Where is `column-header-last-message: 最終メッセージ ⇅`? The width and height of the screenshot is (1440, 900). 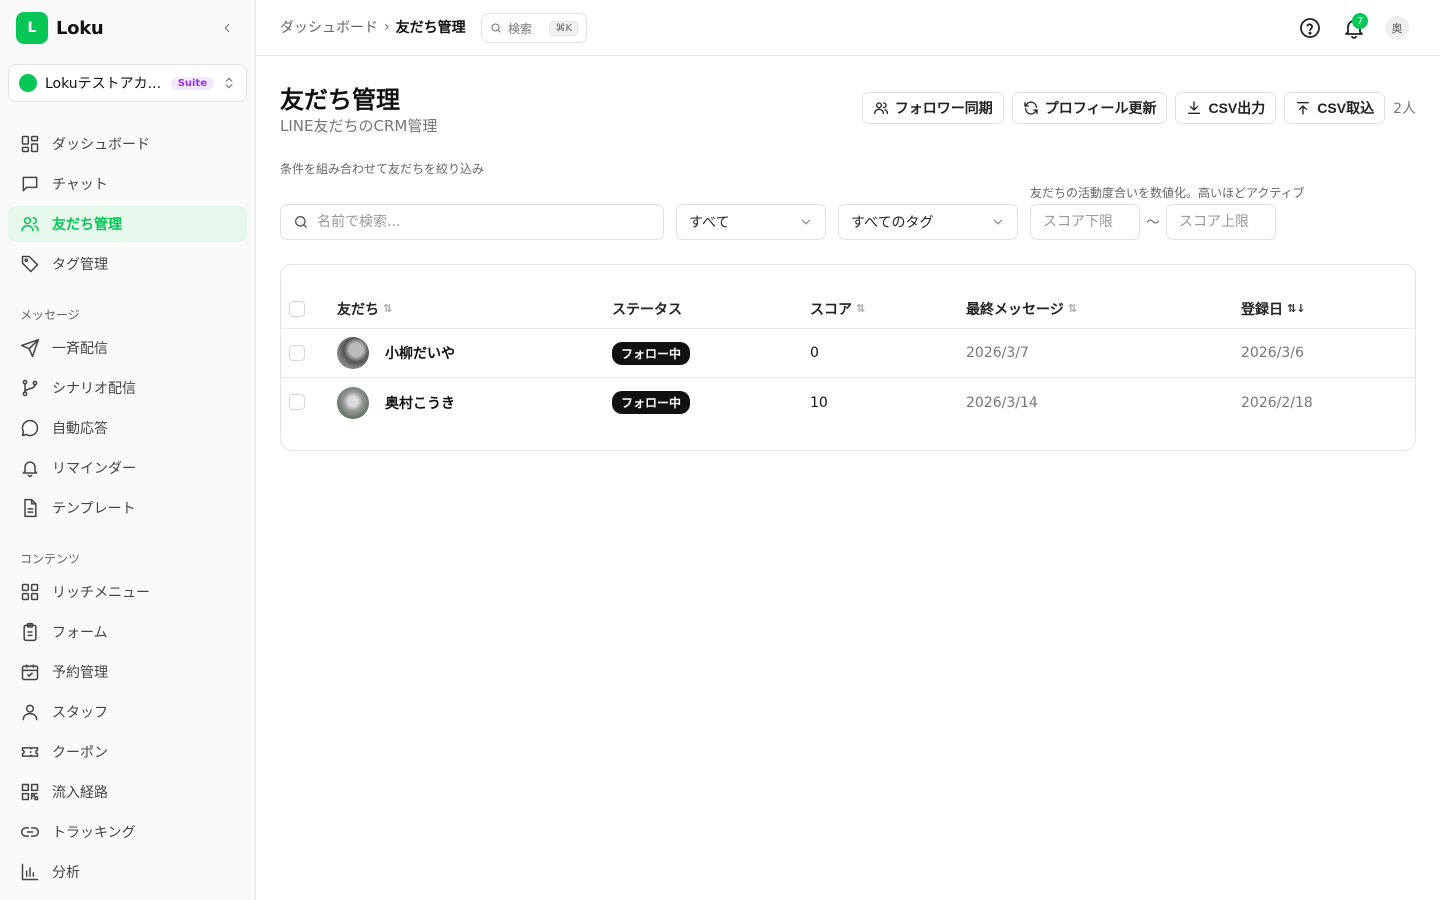
column-header-last-message: 最終メッセージ ⇅ is located at coordinates (1021, 309).